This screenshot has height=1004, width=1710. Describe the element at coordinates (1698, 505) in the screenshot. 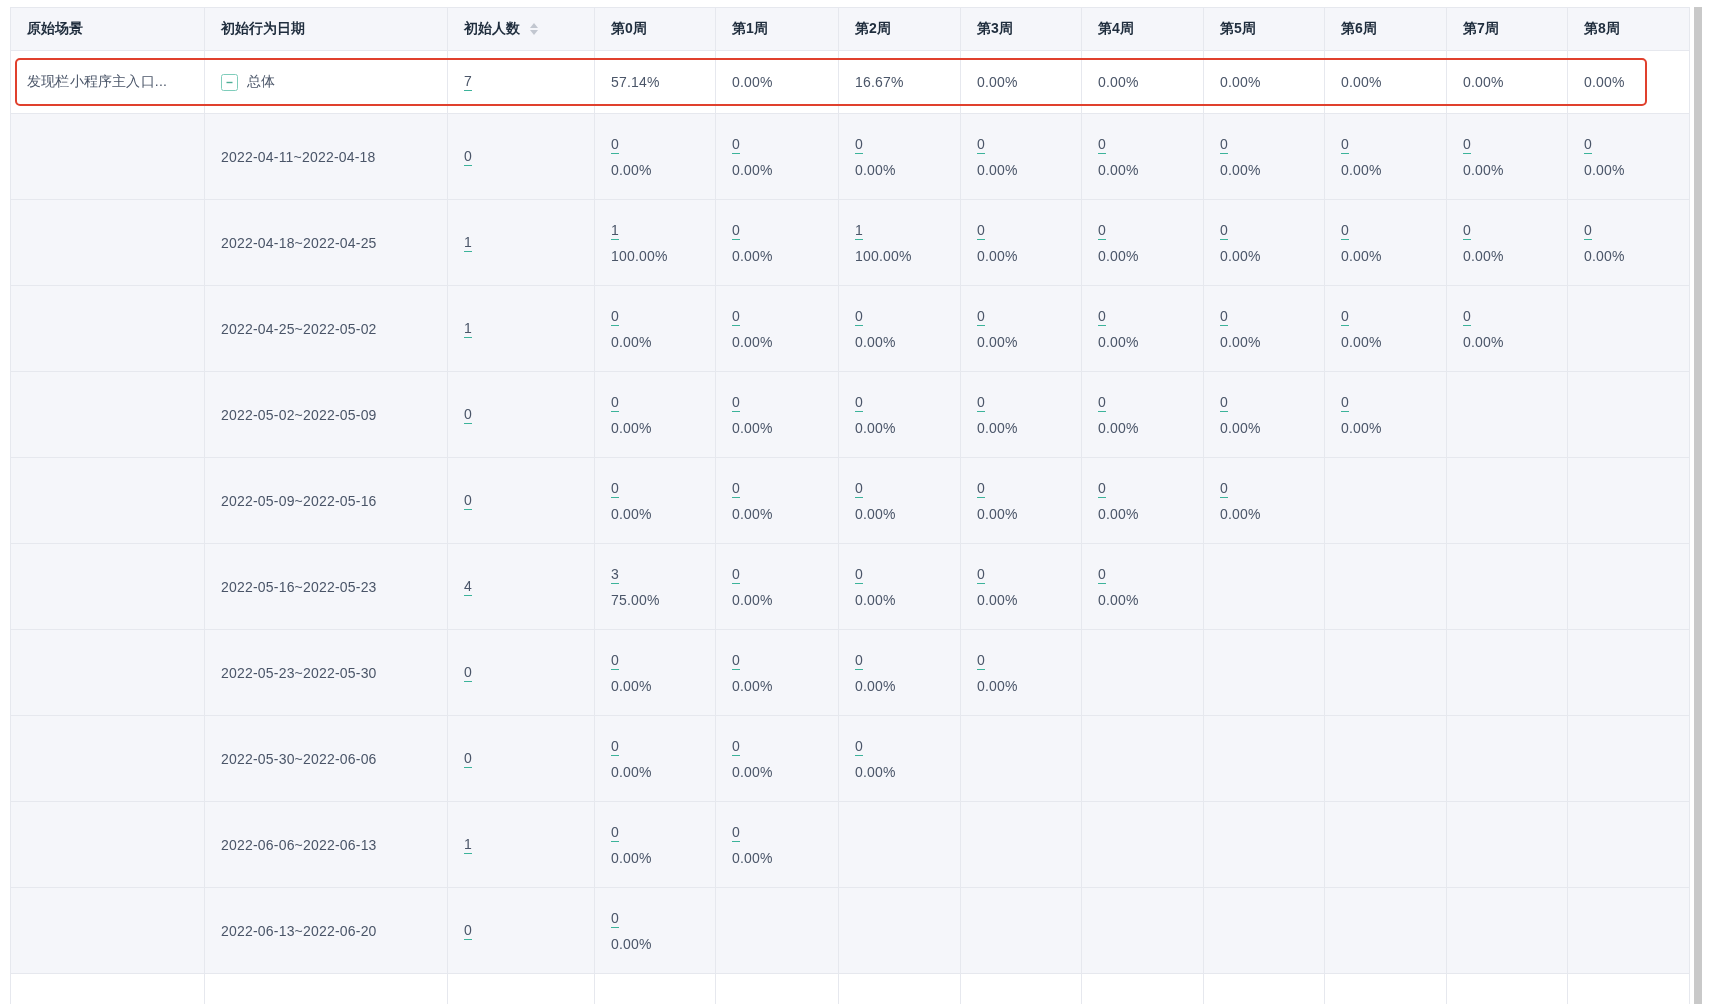

I see `scrollbar` at that location.